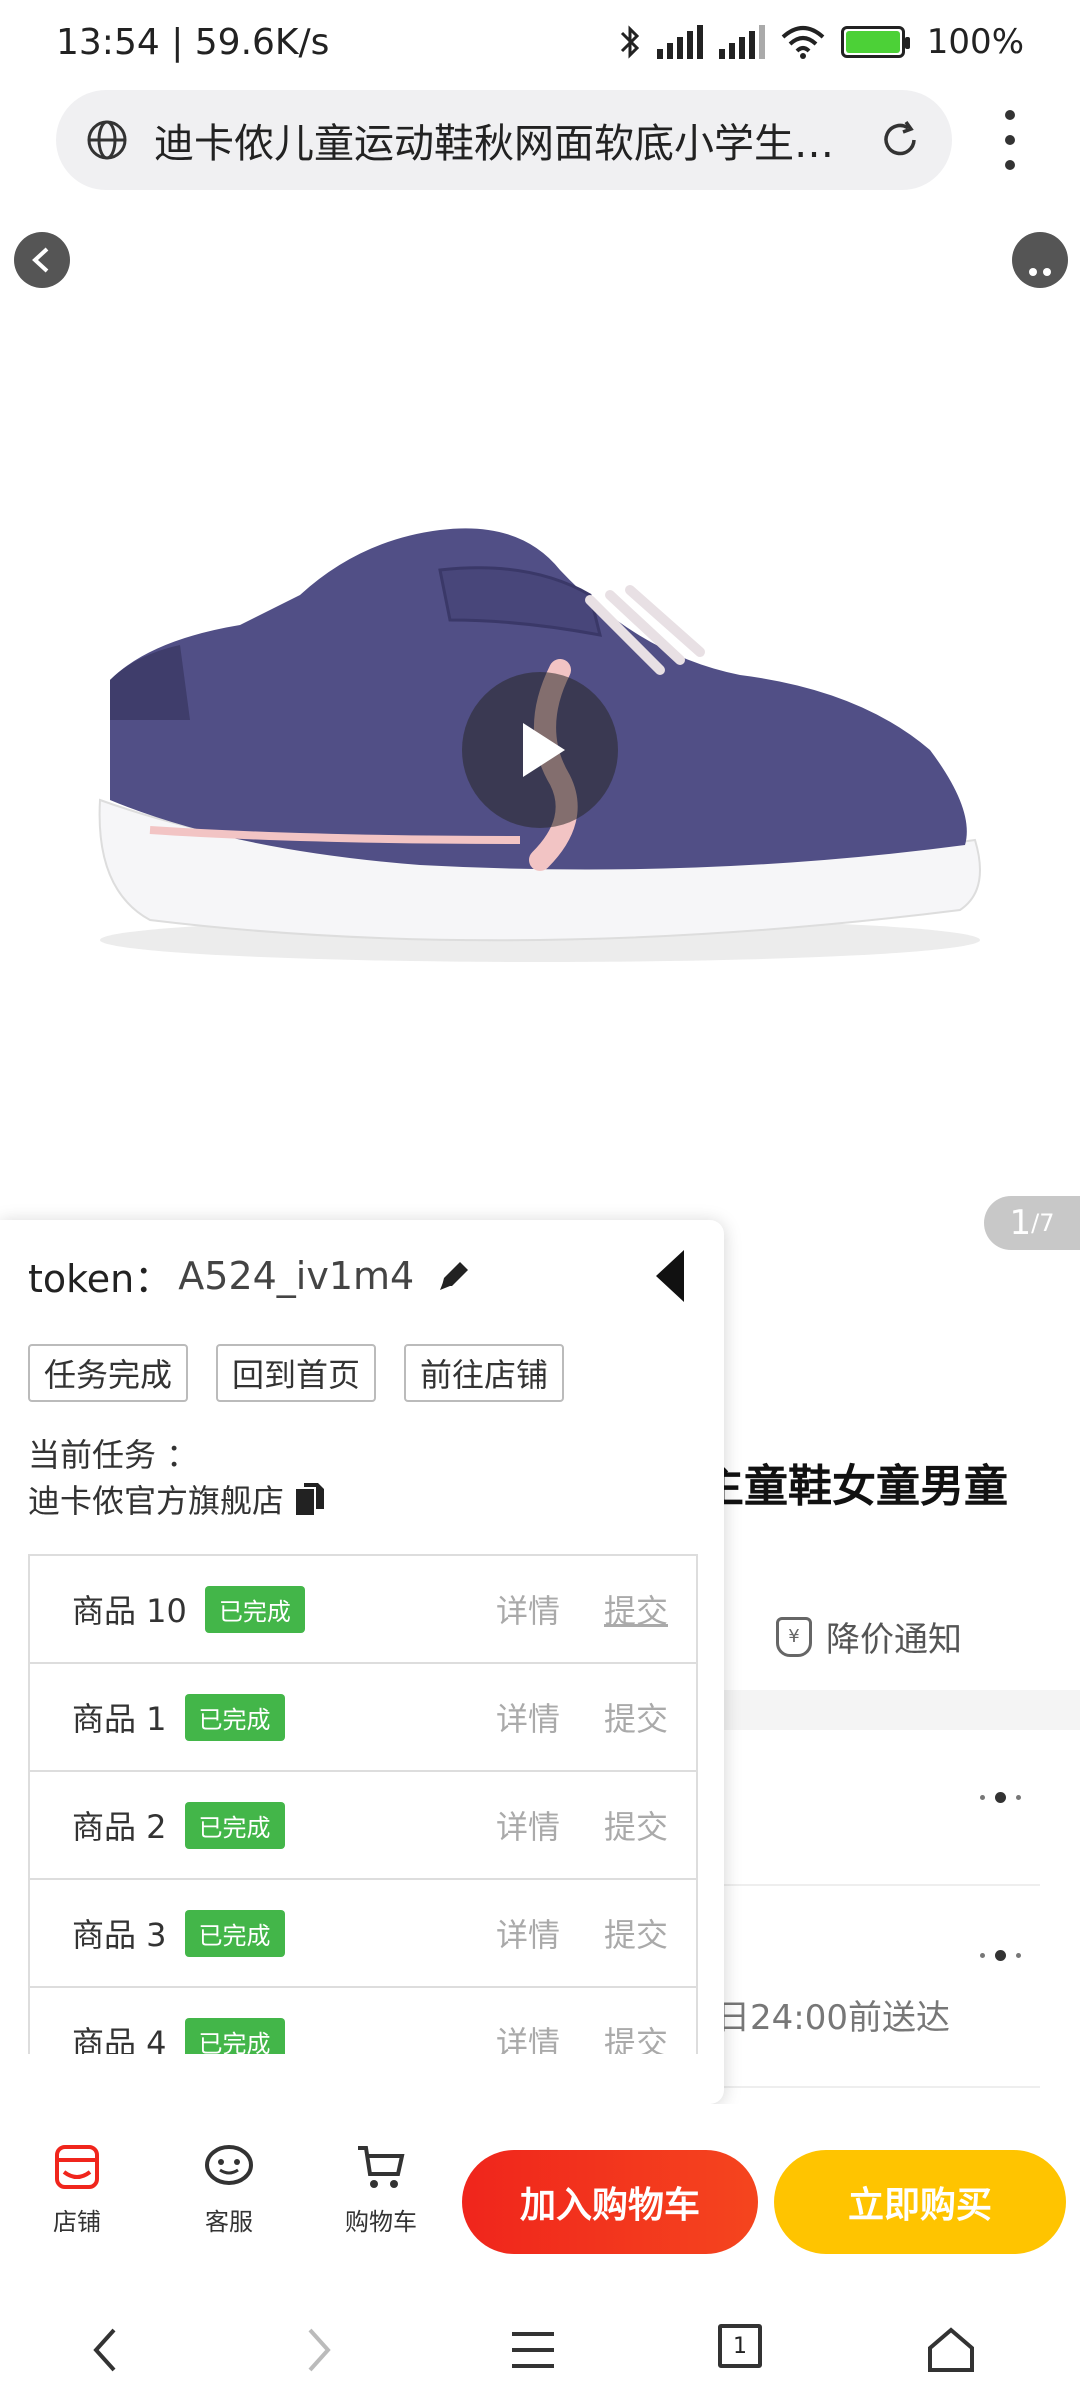 Image resolution: width=1080 pixels, height=2400 pixels. I want to click on panel-actions: 任务完成 回到首页 前往店铺, so click(296, 1373).